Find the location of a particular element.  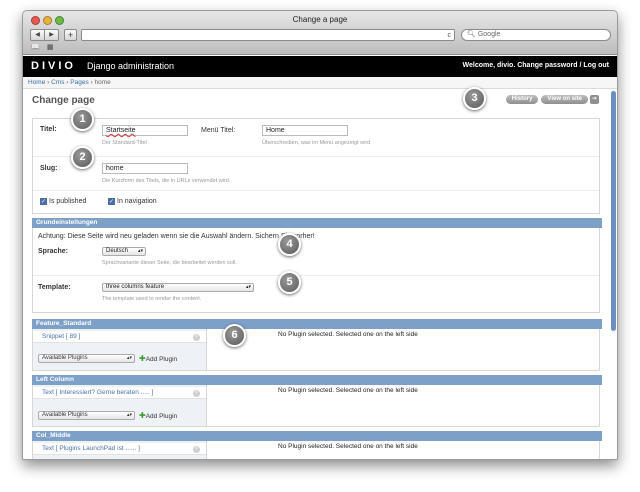

plugin-item: Text [ Plugins LaunchPad ist ...... ] × is located at coordinates (119, 449).